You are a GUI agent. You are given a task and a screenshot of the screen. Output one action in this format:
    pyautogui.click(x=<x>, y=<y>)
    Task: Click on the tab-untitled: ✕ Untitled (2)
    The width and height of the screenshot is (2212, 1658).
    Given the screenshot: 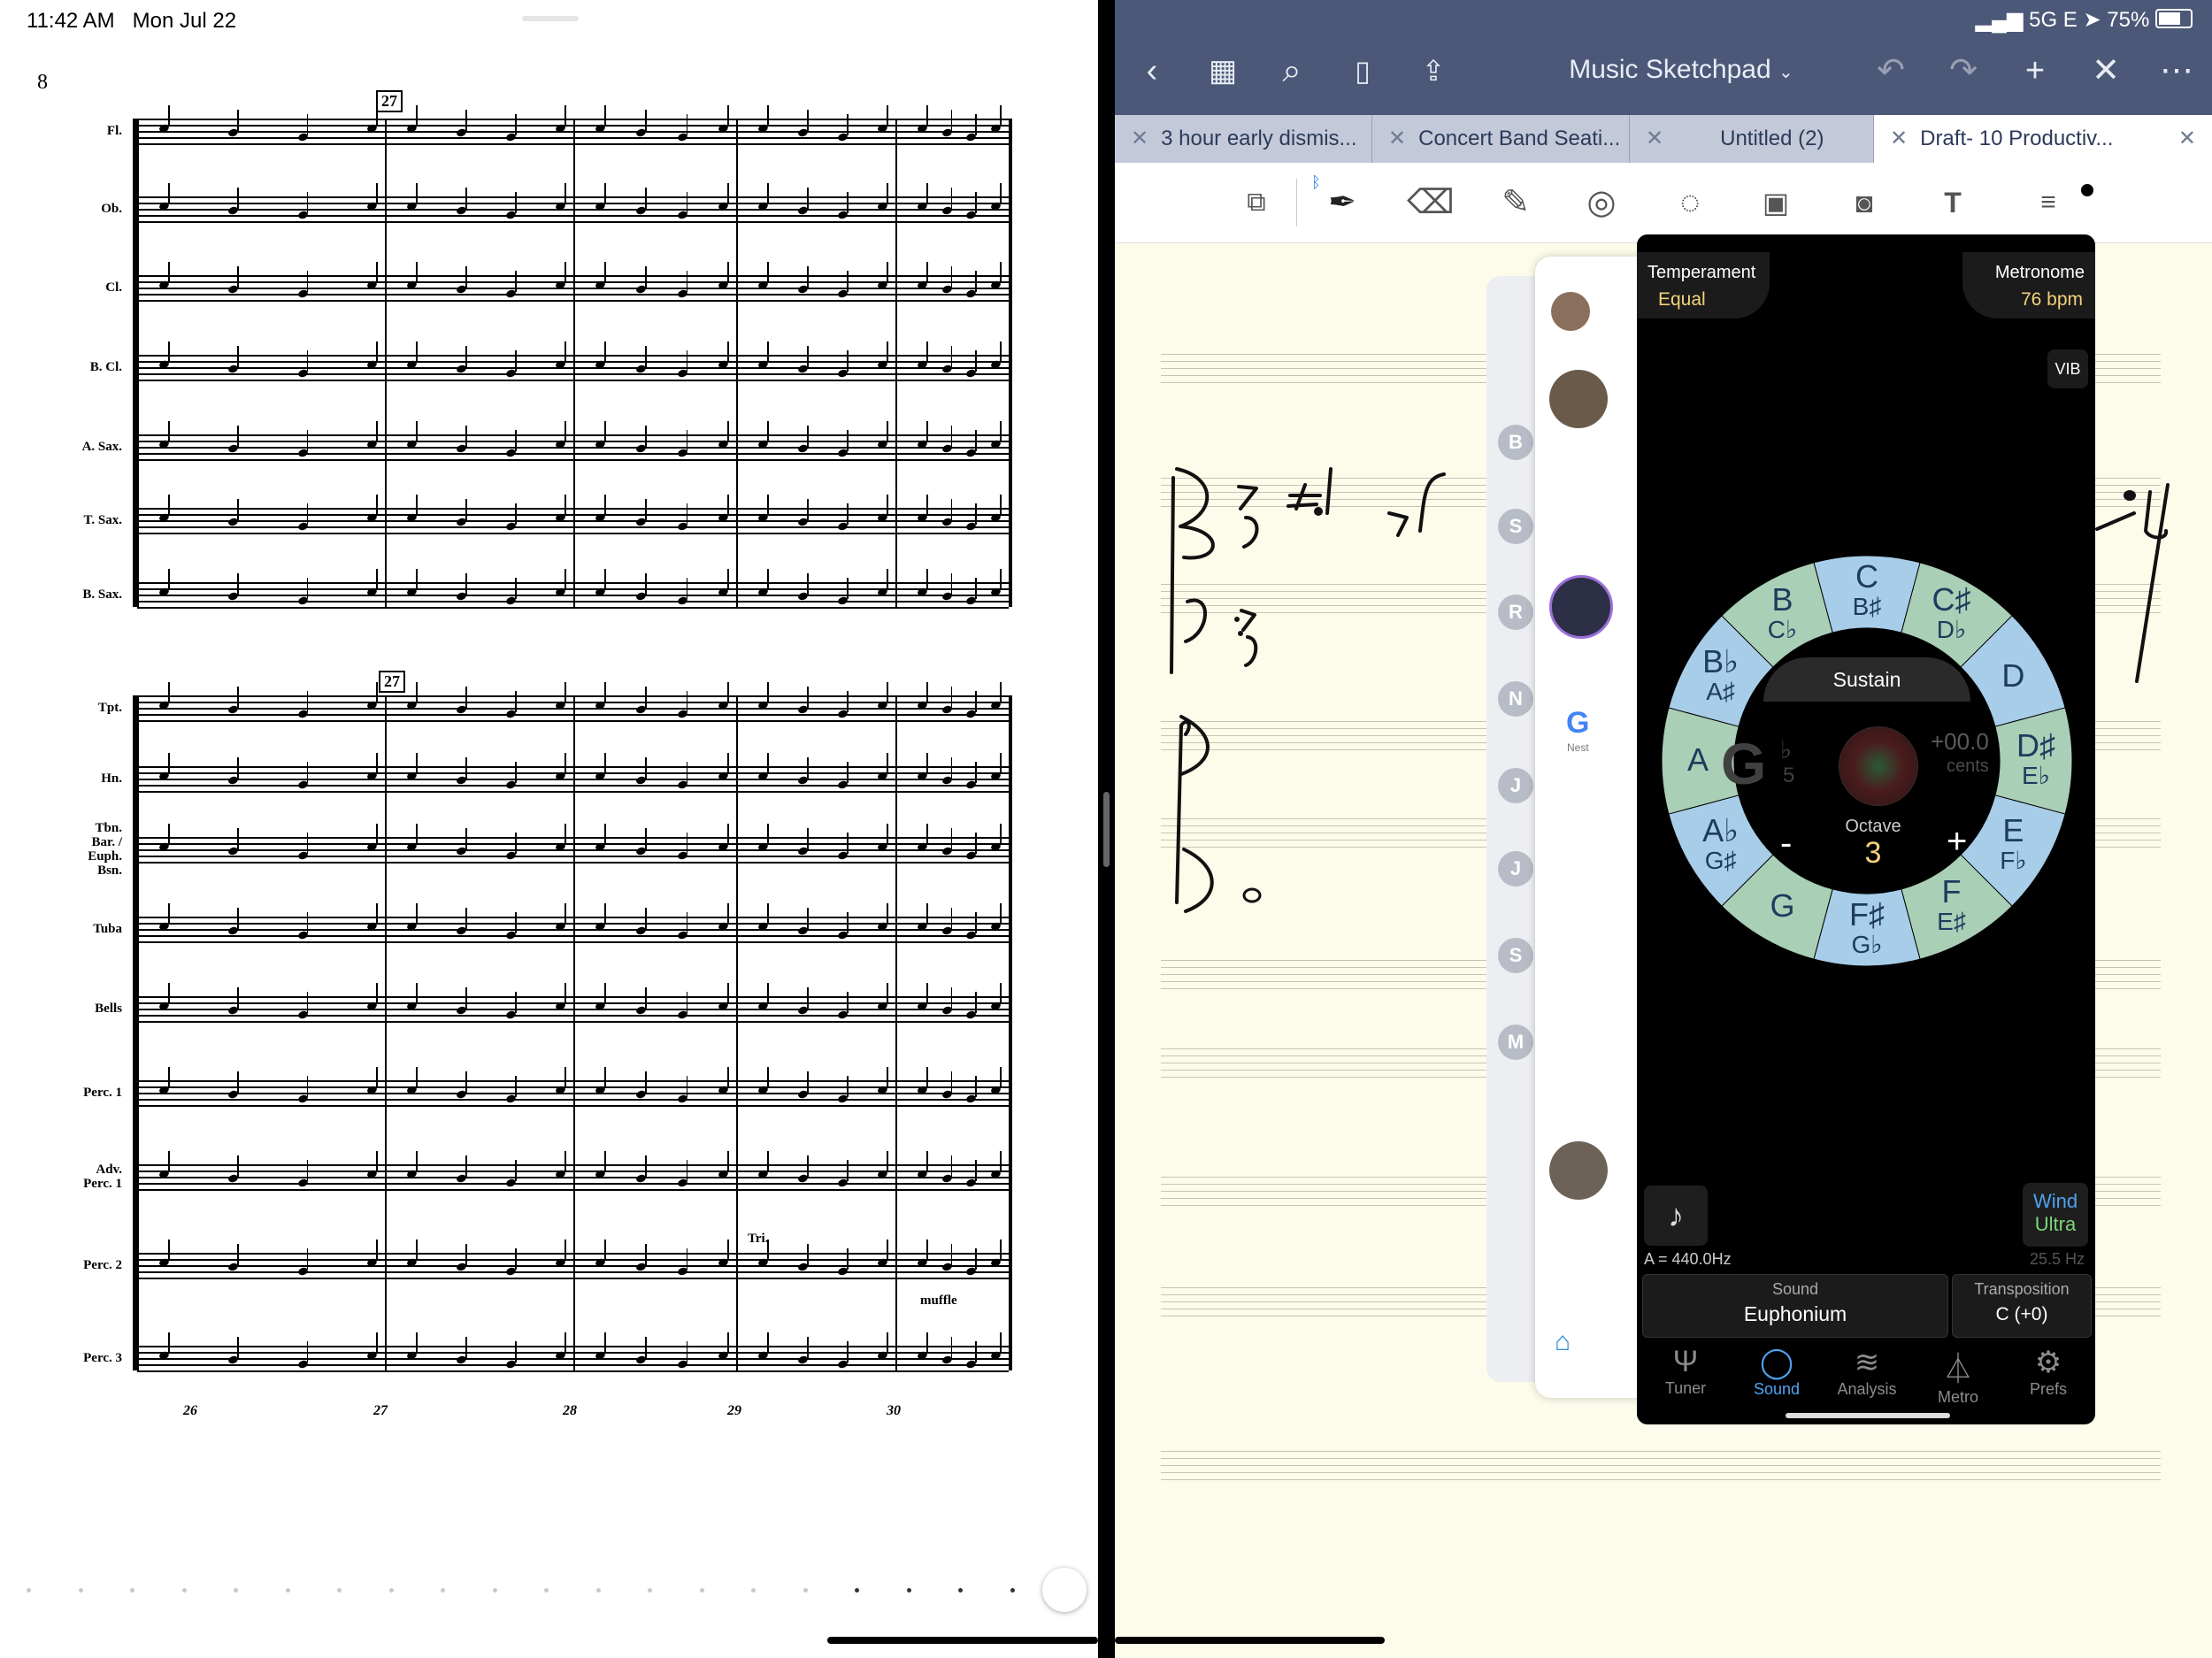 What is the action you would take?
    pyautogui.click(x=1752, y=139)
    